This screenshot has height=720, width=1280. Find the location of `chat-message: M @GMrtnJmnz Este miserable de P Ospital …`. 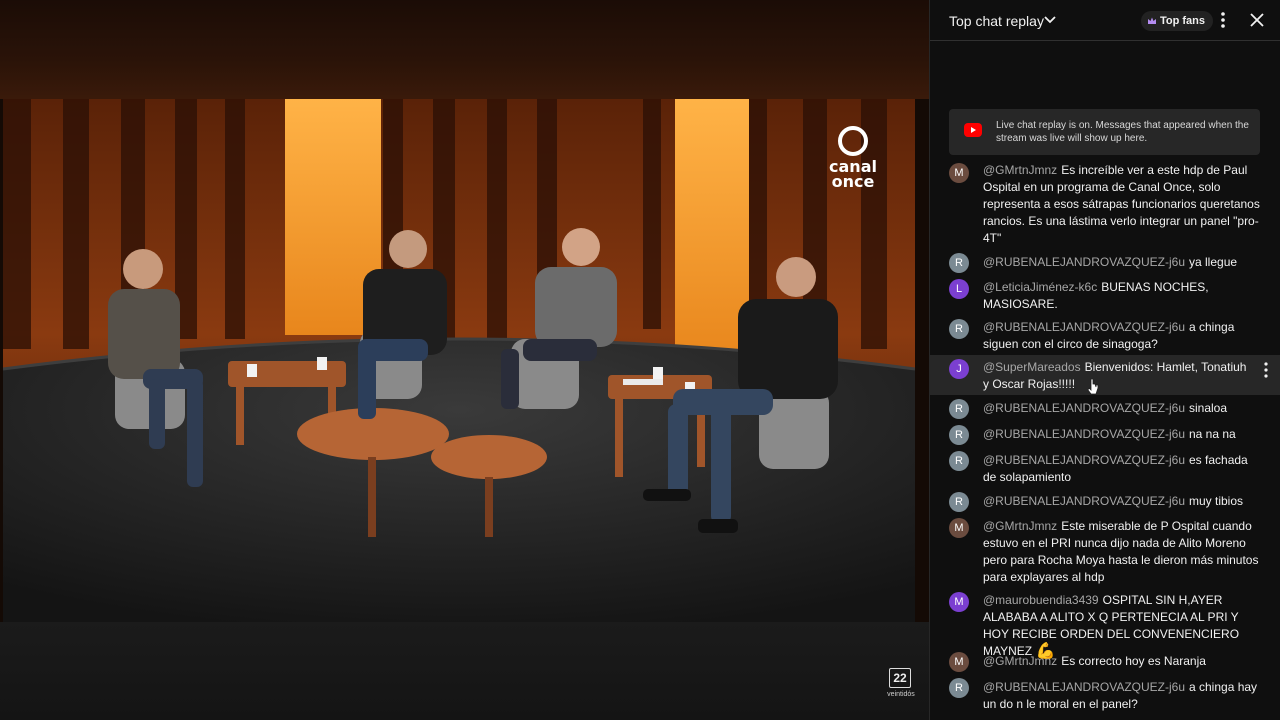

chat-message: M @GMrtnJmnz Este miserable de P Ospital … is located at coordinates (1105, 553).